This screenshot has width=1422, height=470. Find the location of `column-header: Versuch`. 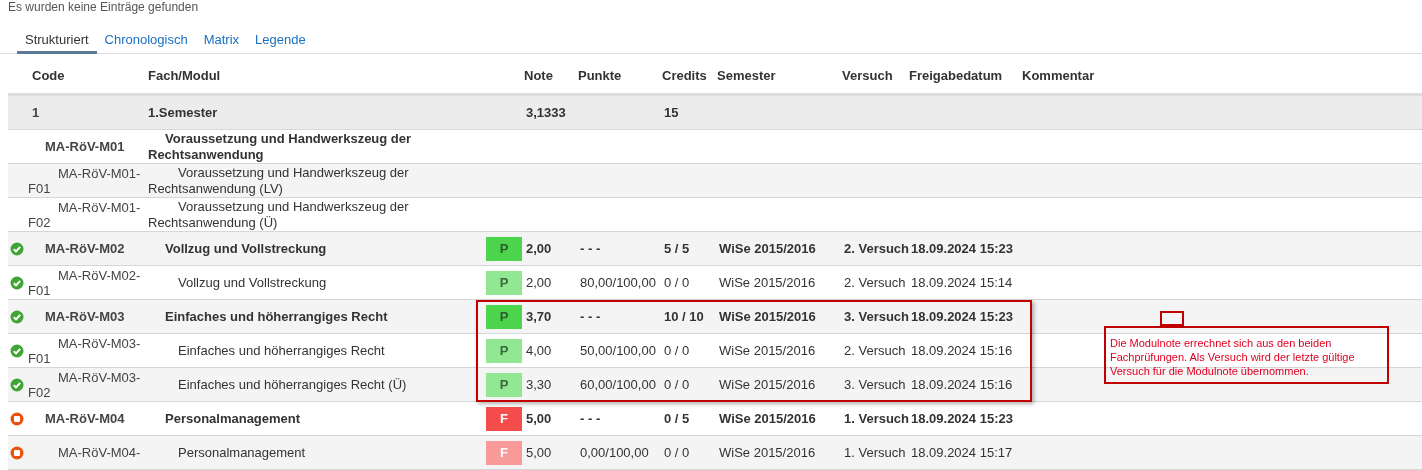

column-header: Versuch is located at coordinates (867, 75).